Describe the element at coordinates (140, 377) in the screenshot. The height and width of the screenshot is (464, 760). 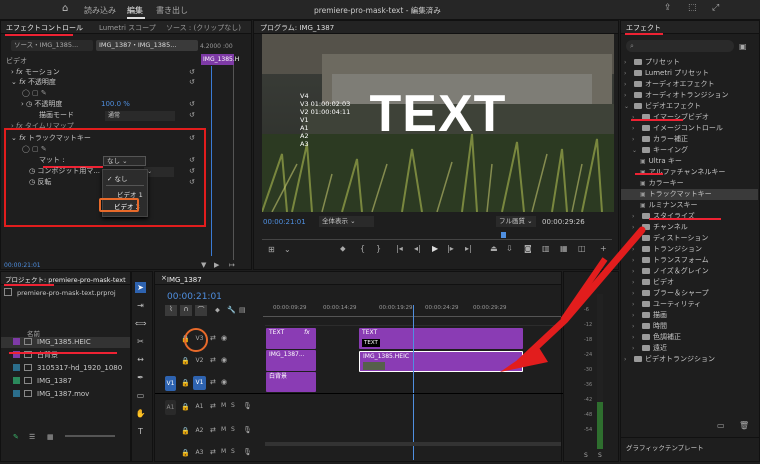
I see `pen-tool-icon: ✒` at that location.